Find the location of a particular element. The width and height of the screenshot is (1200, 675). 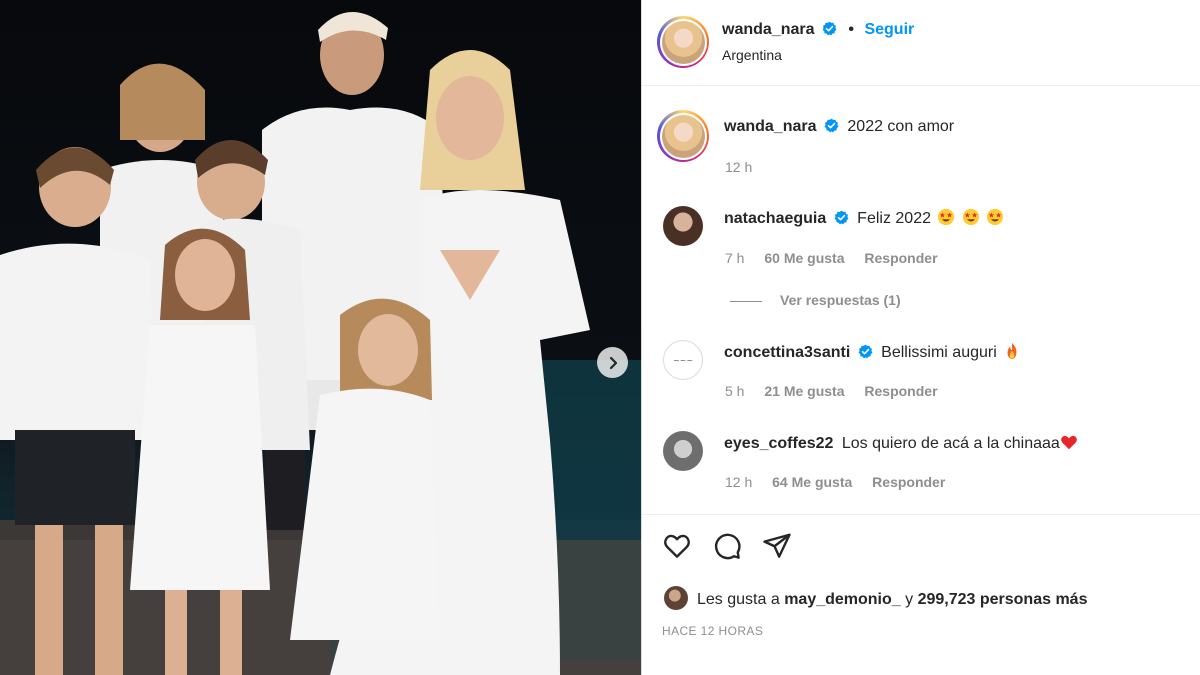

comment-likes: 64 Me gusta is located at coordinates (812, 482).